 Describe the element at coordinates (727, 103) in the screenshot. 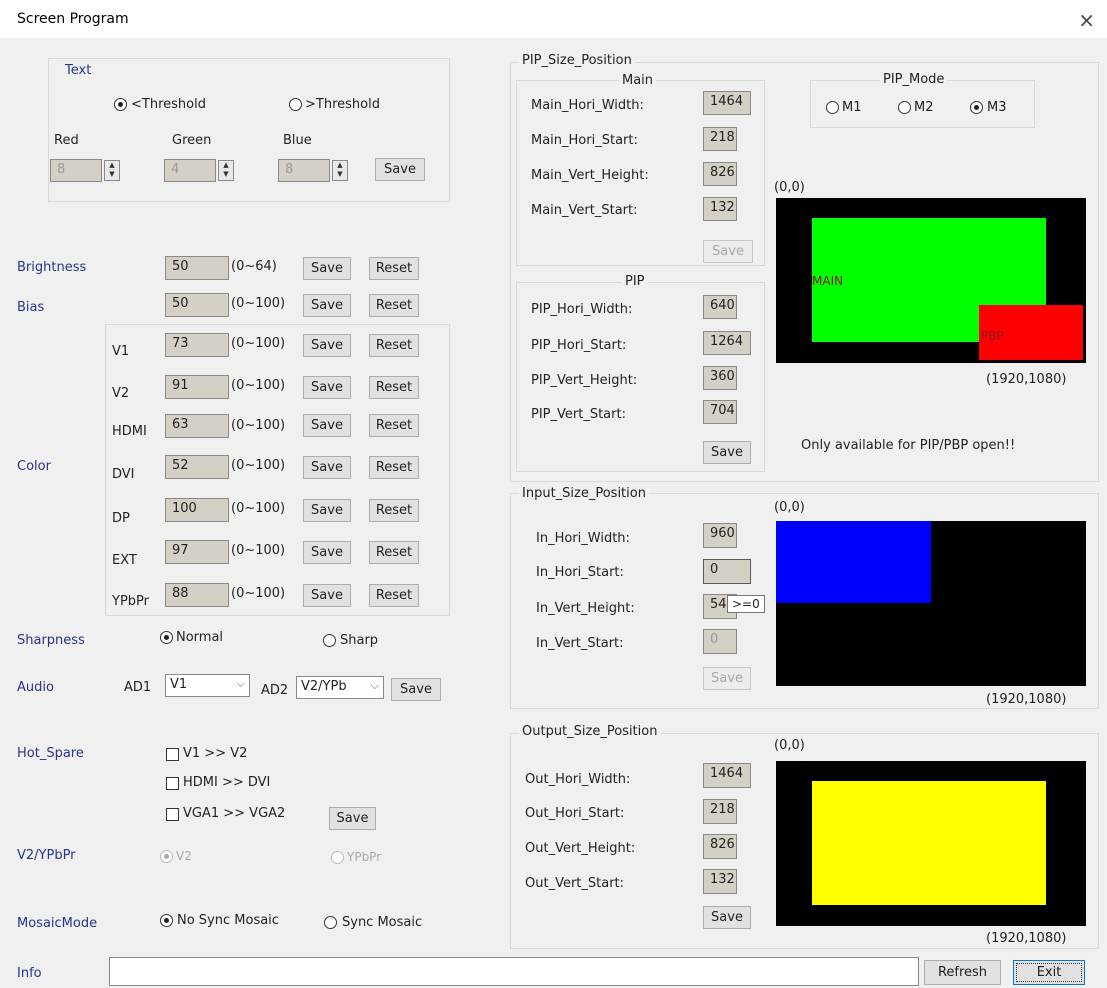

I see `main-hori-width-field: 1464` at that location.